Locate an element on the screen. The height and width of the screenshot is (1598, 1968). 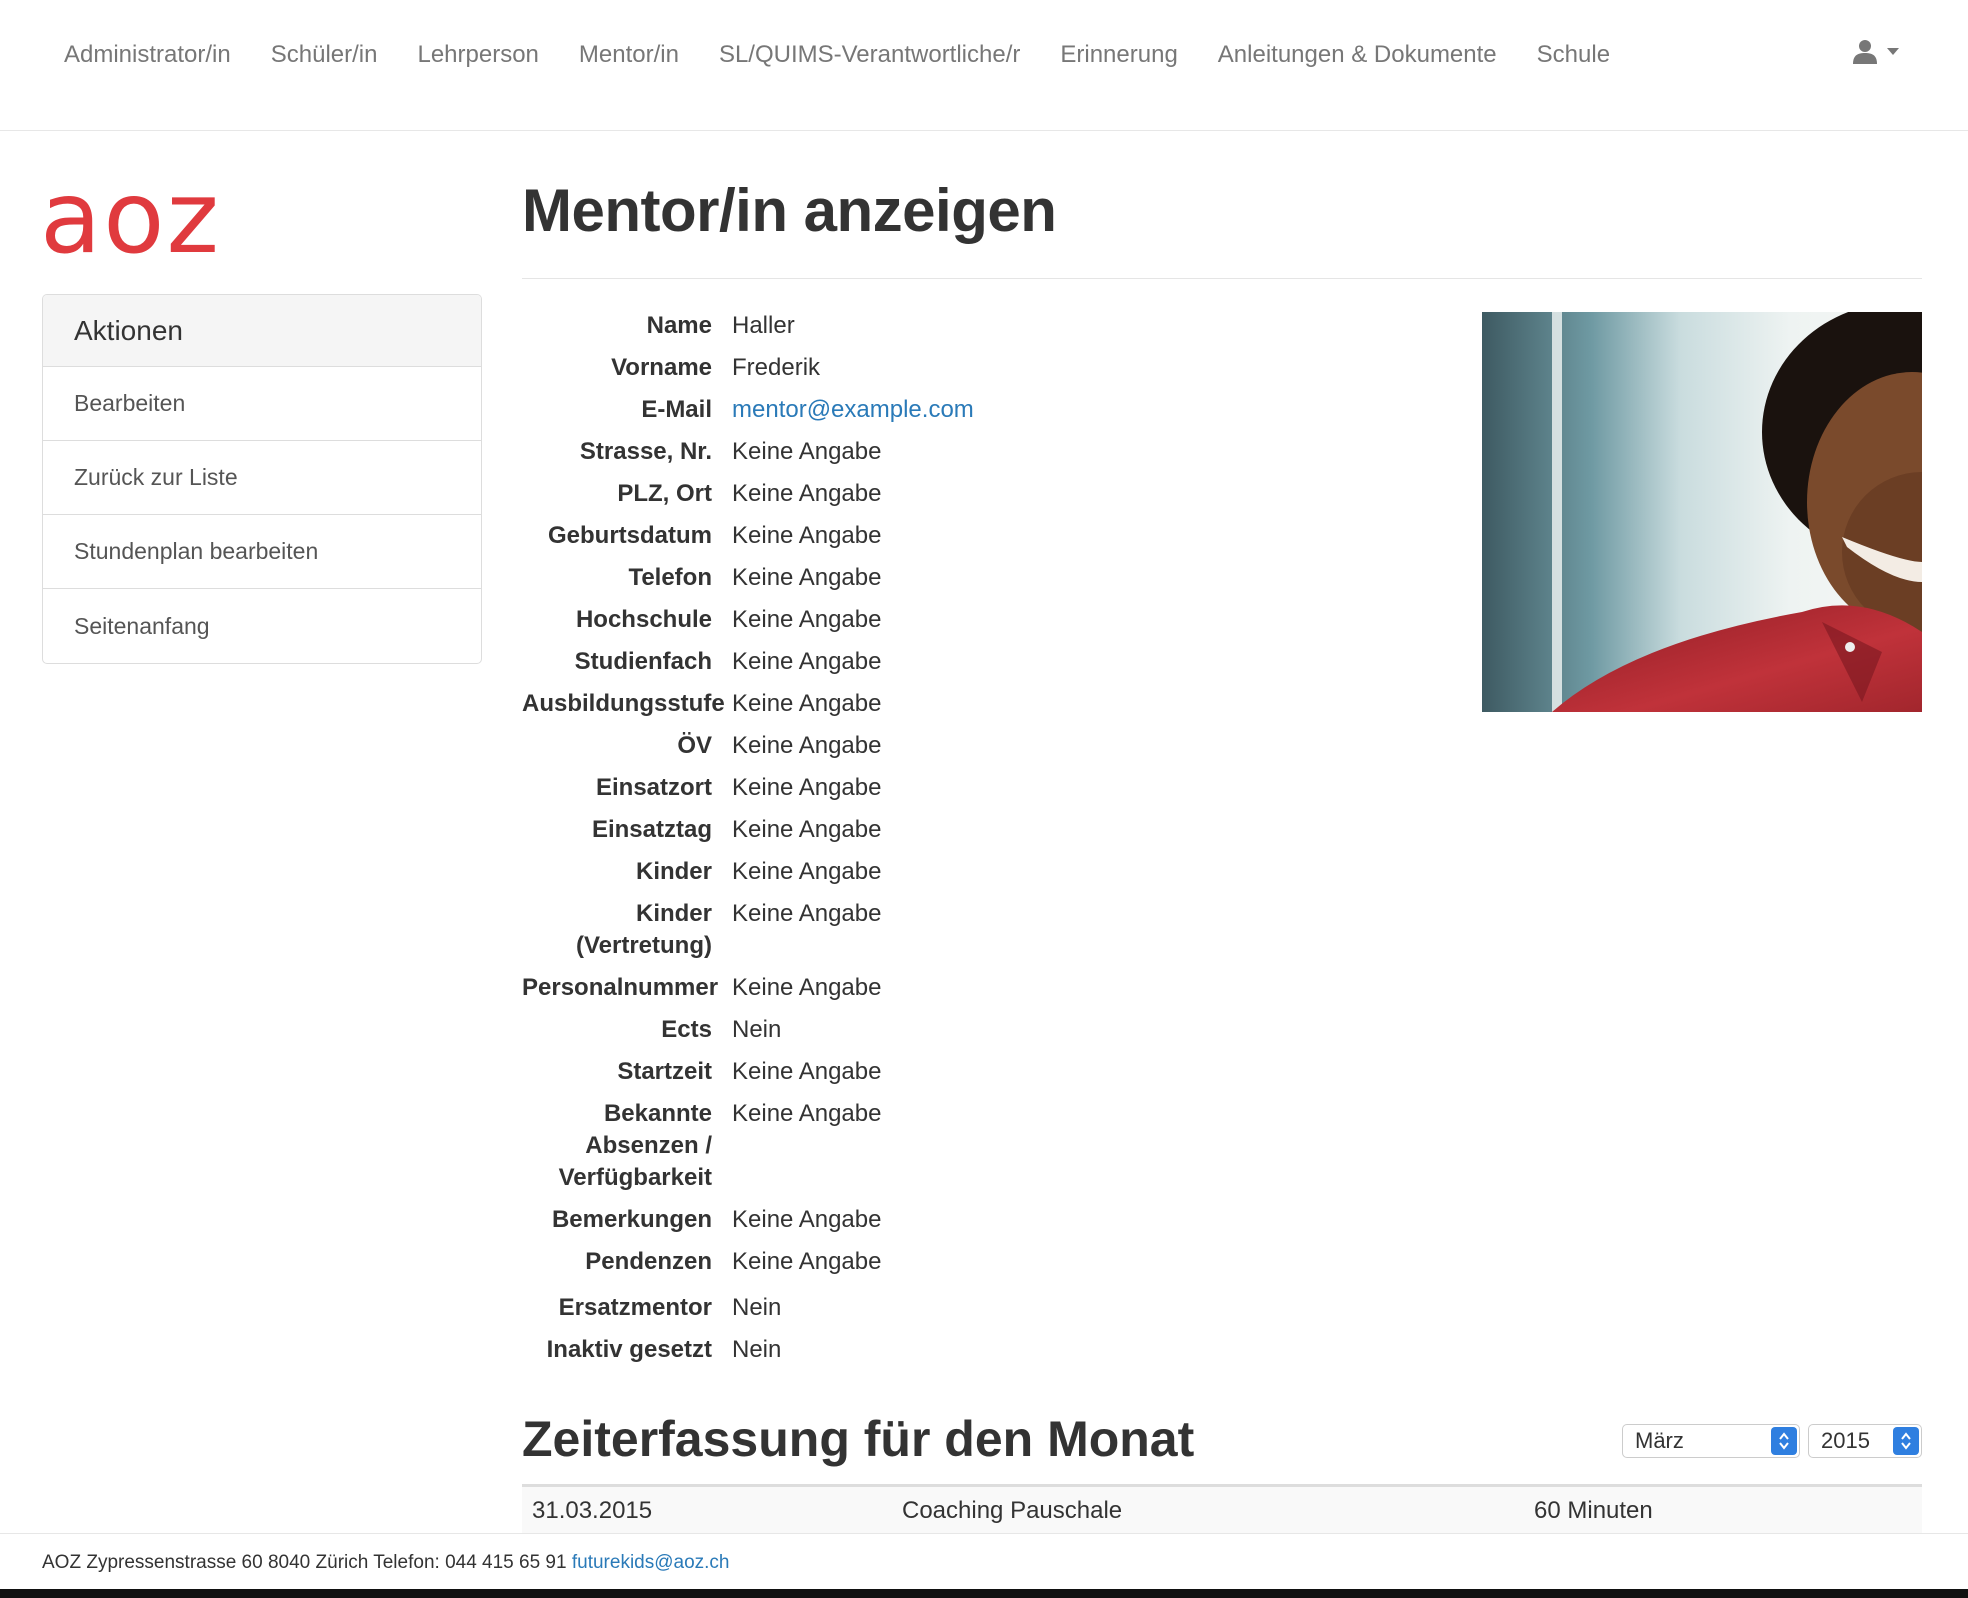
nav-item-sl-quims: SL/QUIMS-Verantwortliche/r is located at coordinates (869, 55).